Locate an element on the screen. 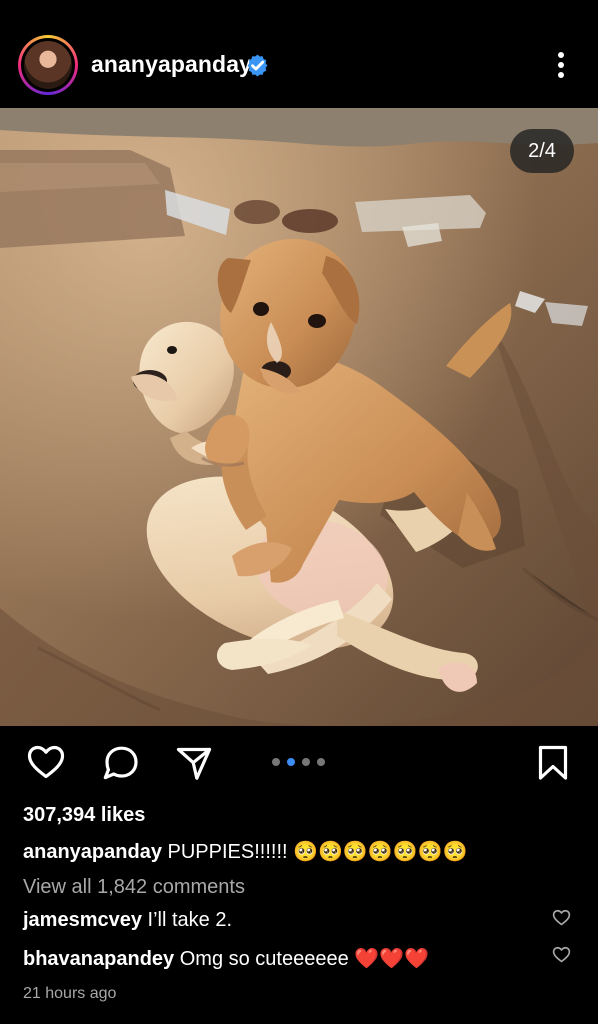 This screenshot has width=598, height=1024. comment-text: Omg so cuteeeeee ❤️❤️❤️ is located at coordinates (304, 959).